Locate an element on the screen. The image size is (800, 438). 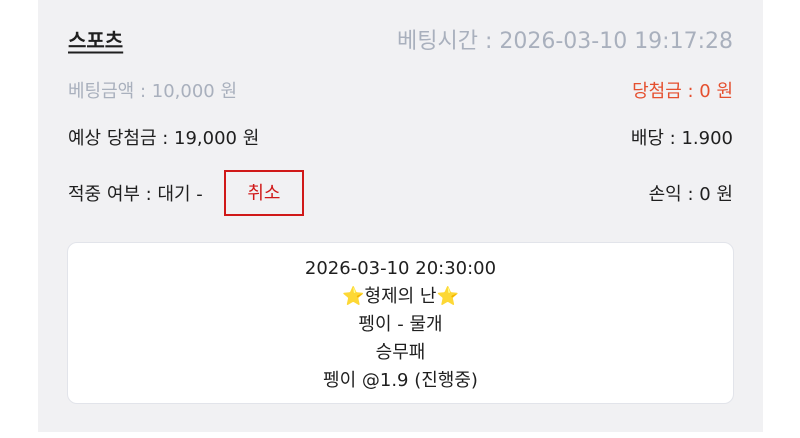
hit-status: 적중 여부 : 대기 - is located at coordinates (135, 194).